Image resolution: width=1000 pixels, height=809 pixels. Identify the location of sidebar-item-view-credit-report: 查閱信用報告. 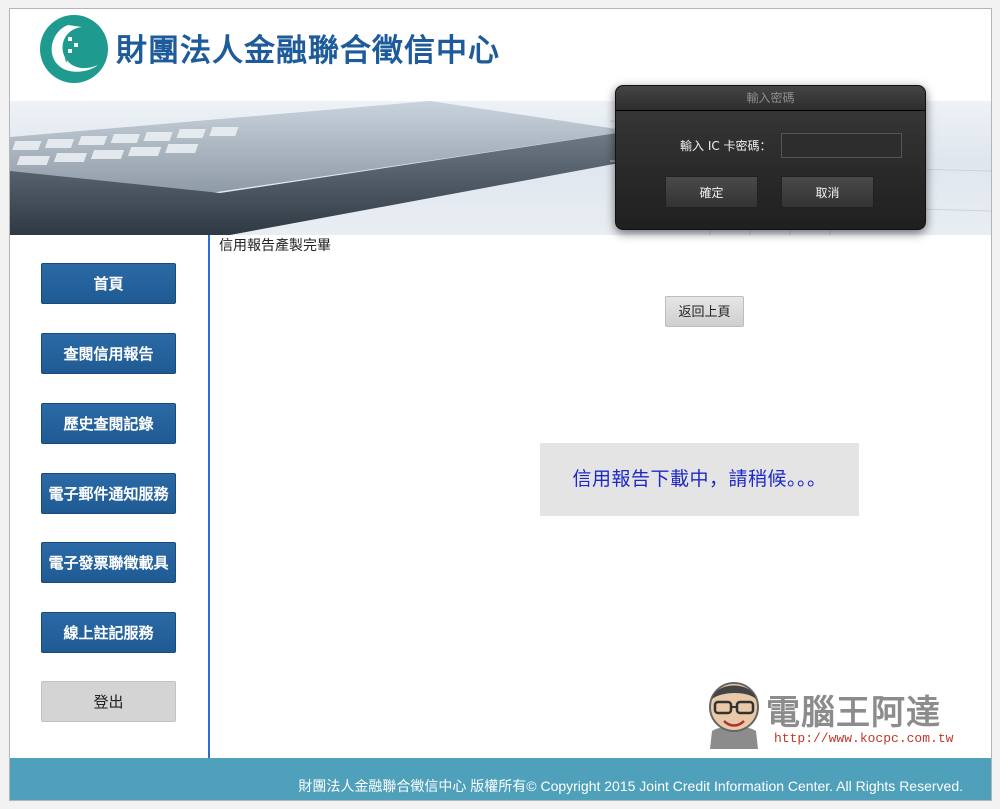
(108, 353).